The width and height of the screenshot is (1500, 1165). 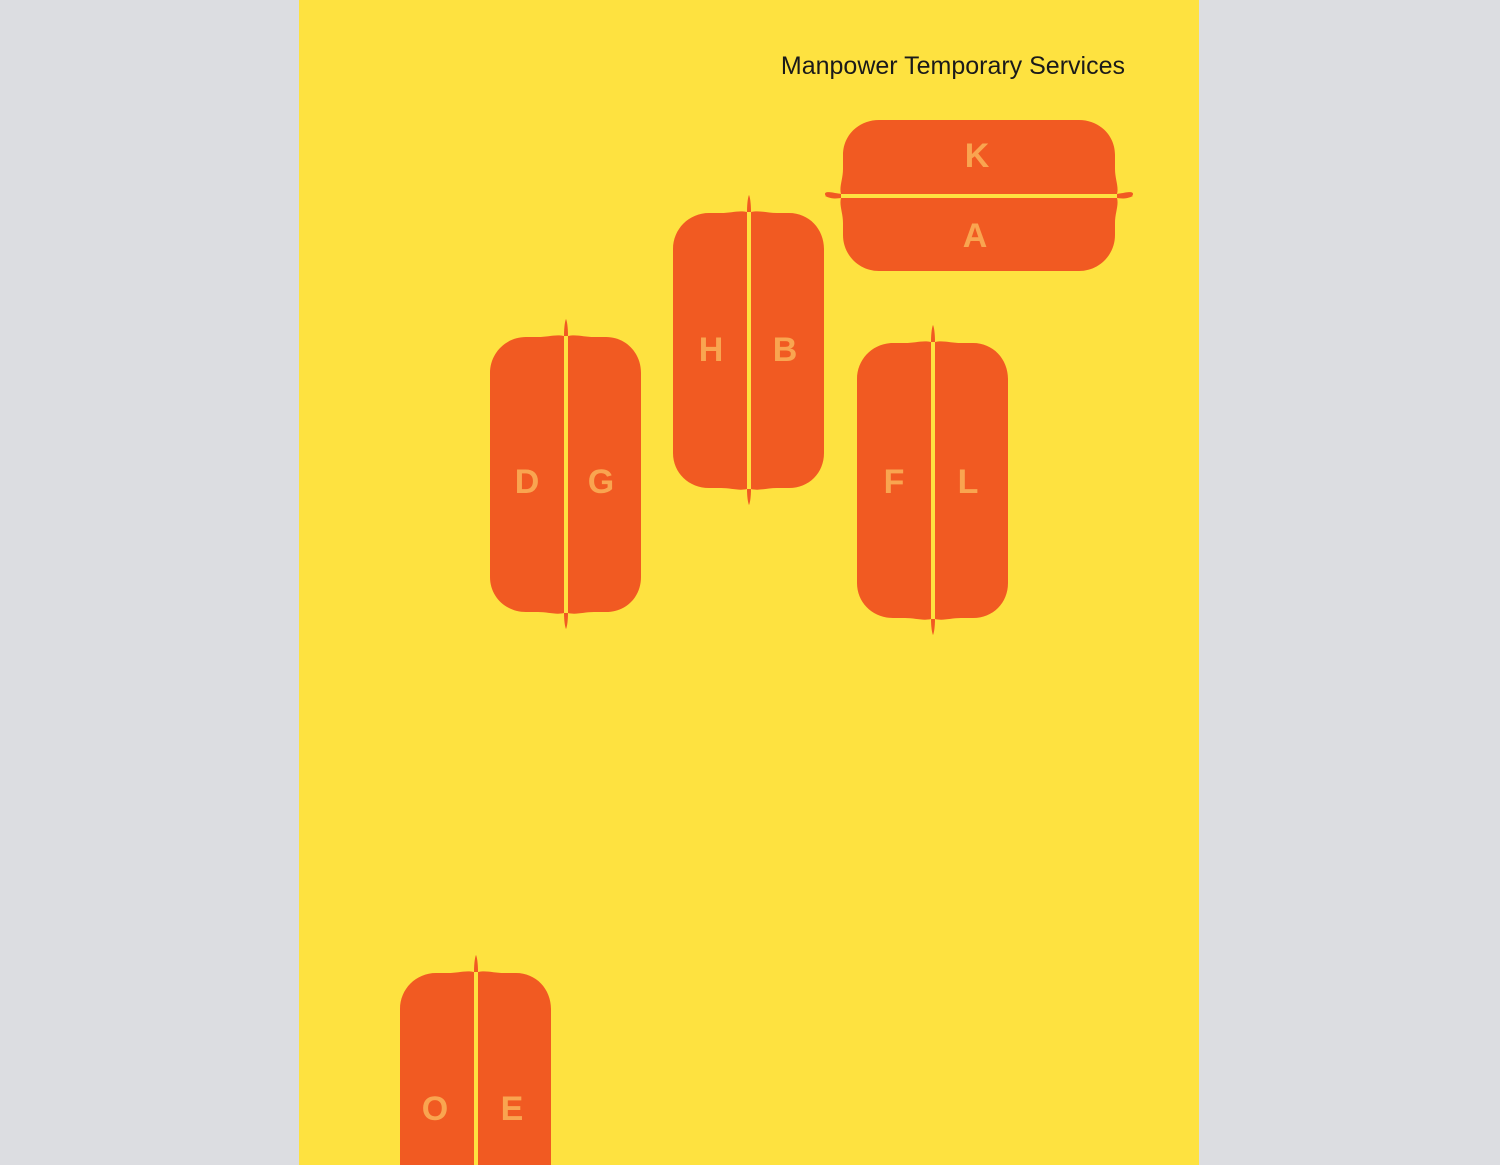 I want to click on pod-f-l: F L, so click(x=932, y=480).